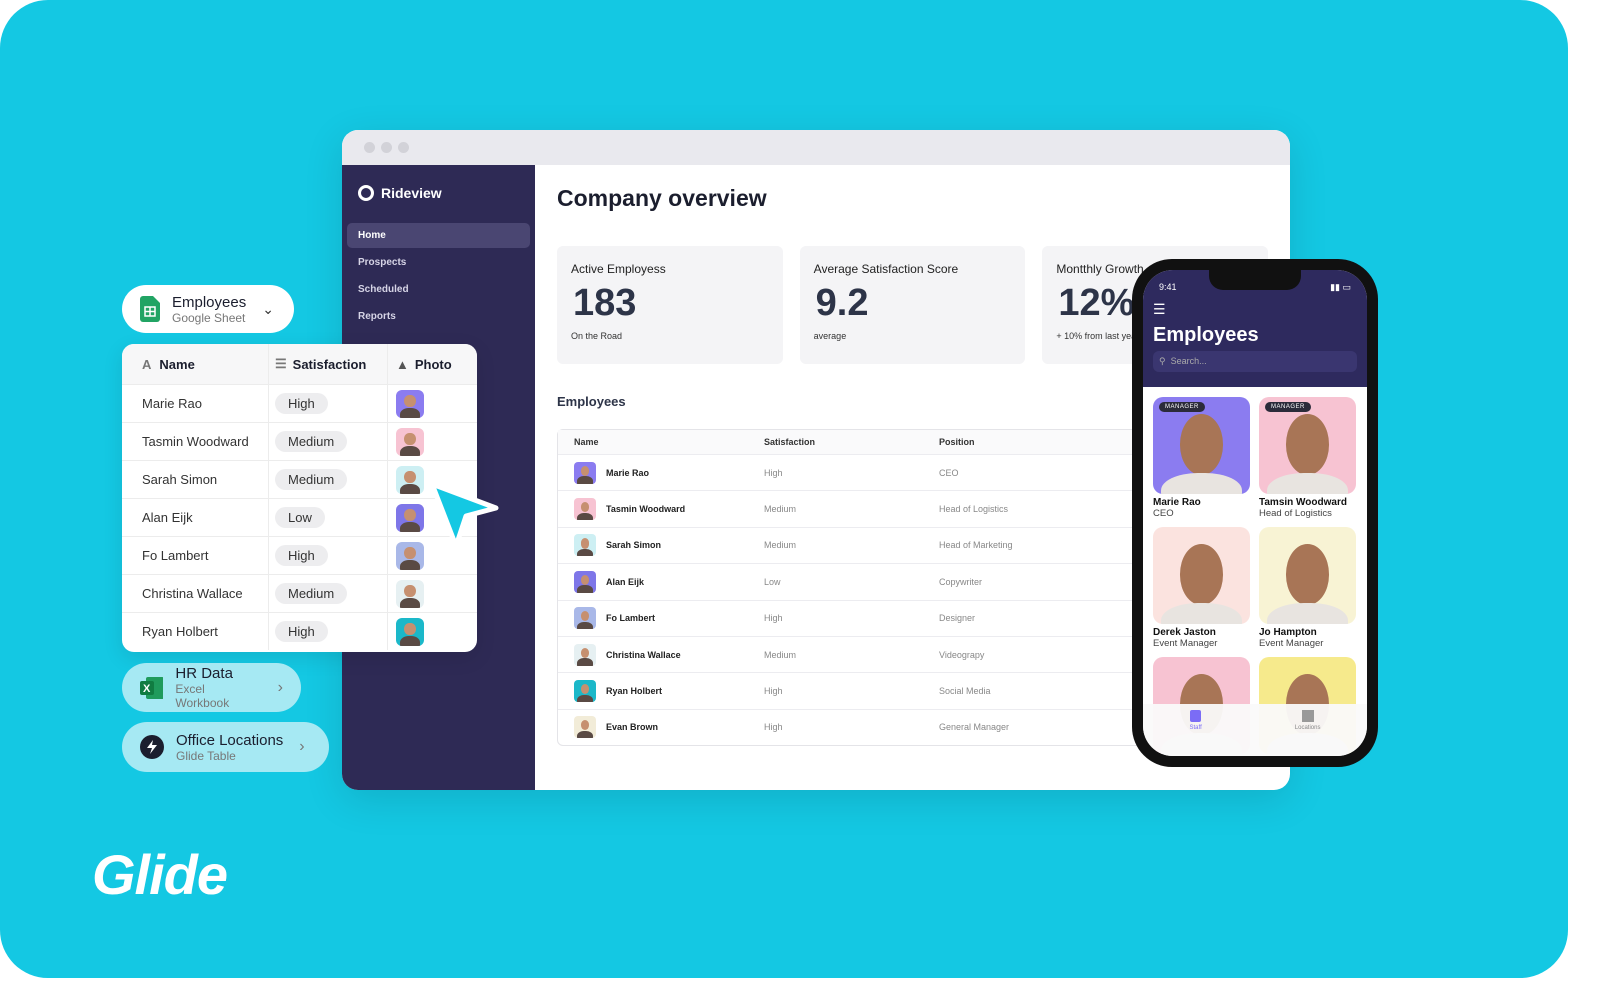  I want to click on source-office-locations: Office Locations Glide Table ›, so click(225, 747).